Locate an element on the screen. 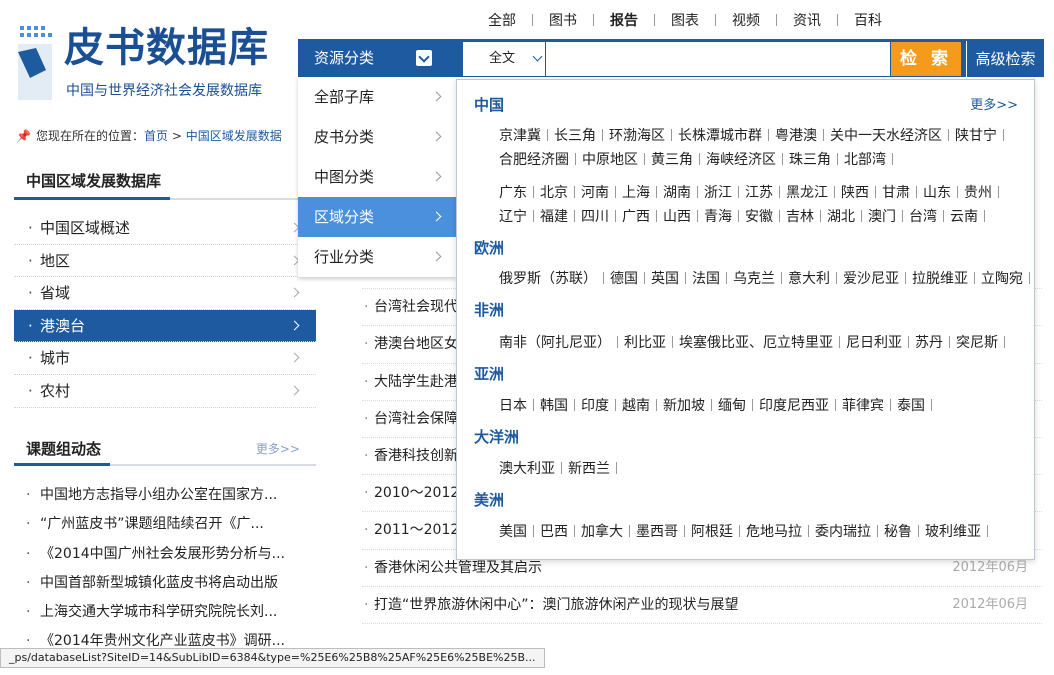 Image resolution: width=1054 pixels, height=675 pixels. category-menu-item: 全部子库 is located at coordinates (377, 97).